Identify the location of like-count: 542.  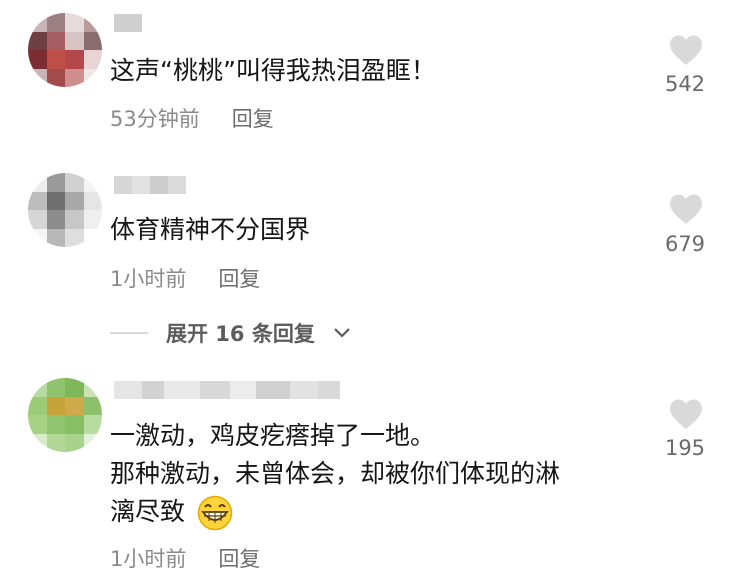
(685, 84).